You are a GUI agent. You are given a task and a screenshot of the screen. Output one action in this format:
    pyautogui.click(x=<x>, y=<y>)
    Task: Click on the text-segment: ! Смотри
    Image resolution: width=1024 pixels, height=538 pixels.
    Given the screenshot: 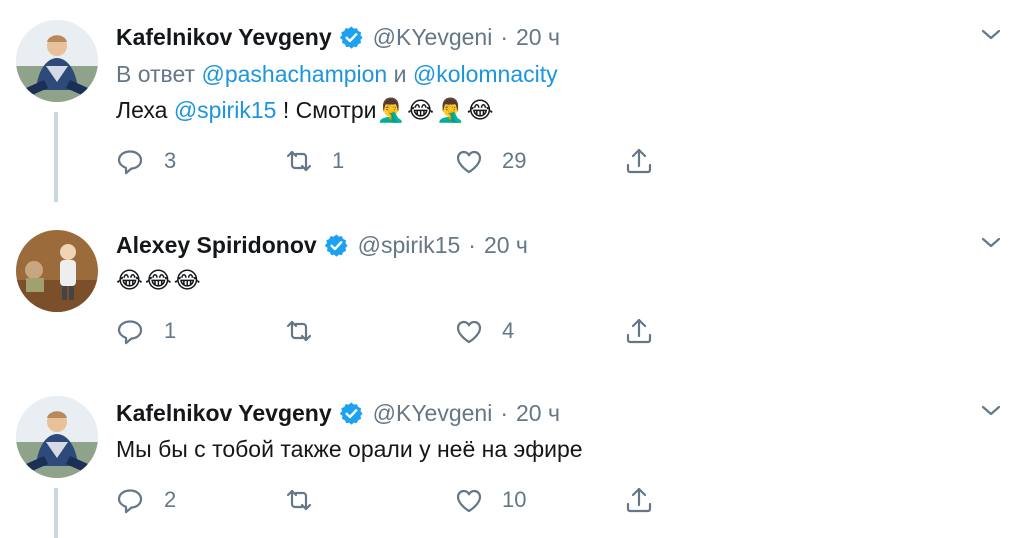 What is the action you would take?
    pyautogui.click(x=329, y=110)
    